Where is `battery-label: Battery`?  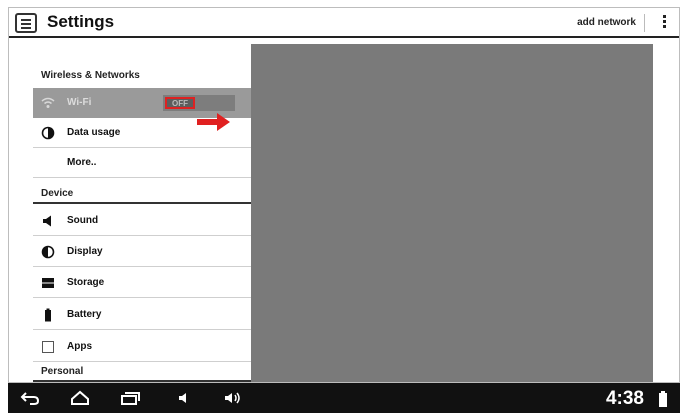 battery-label: Battery is located at coordinates (84, 314).